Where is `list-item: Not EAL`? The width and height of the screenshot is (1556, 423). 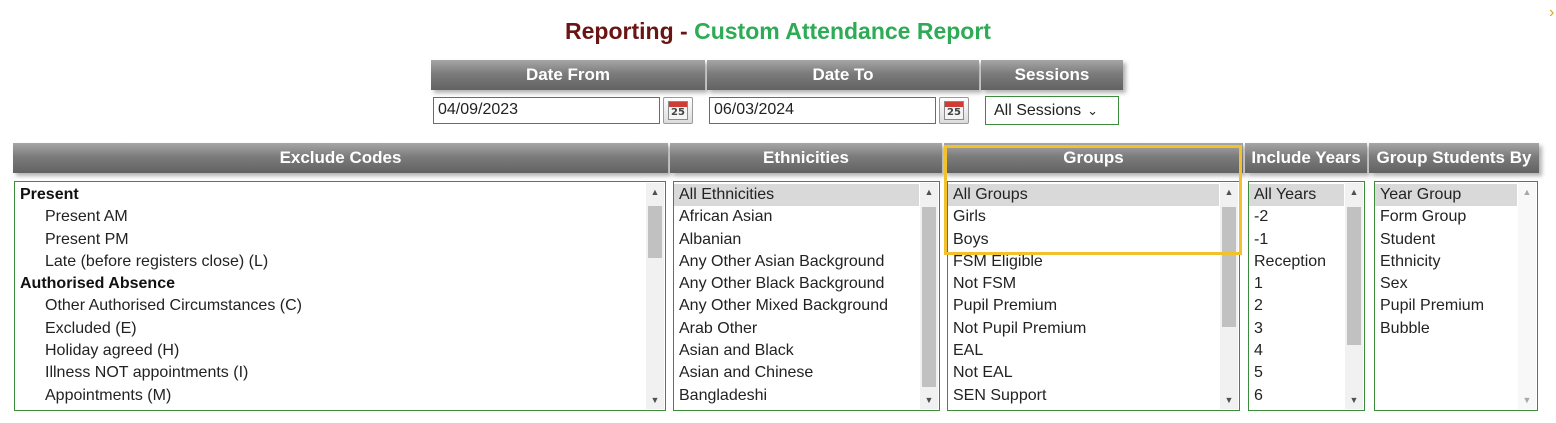 list-item: Not EAL is located at coordinates (1083, 373).